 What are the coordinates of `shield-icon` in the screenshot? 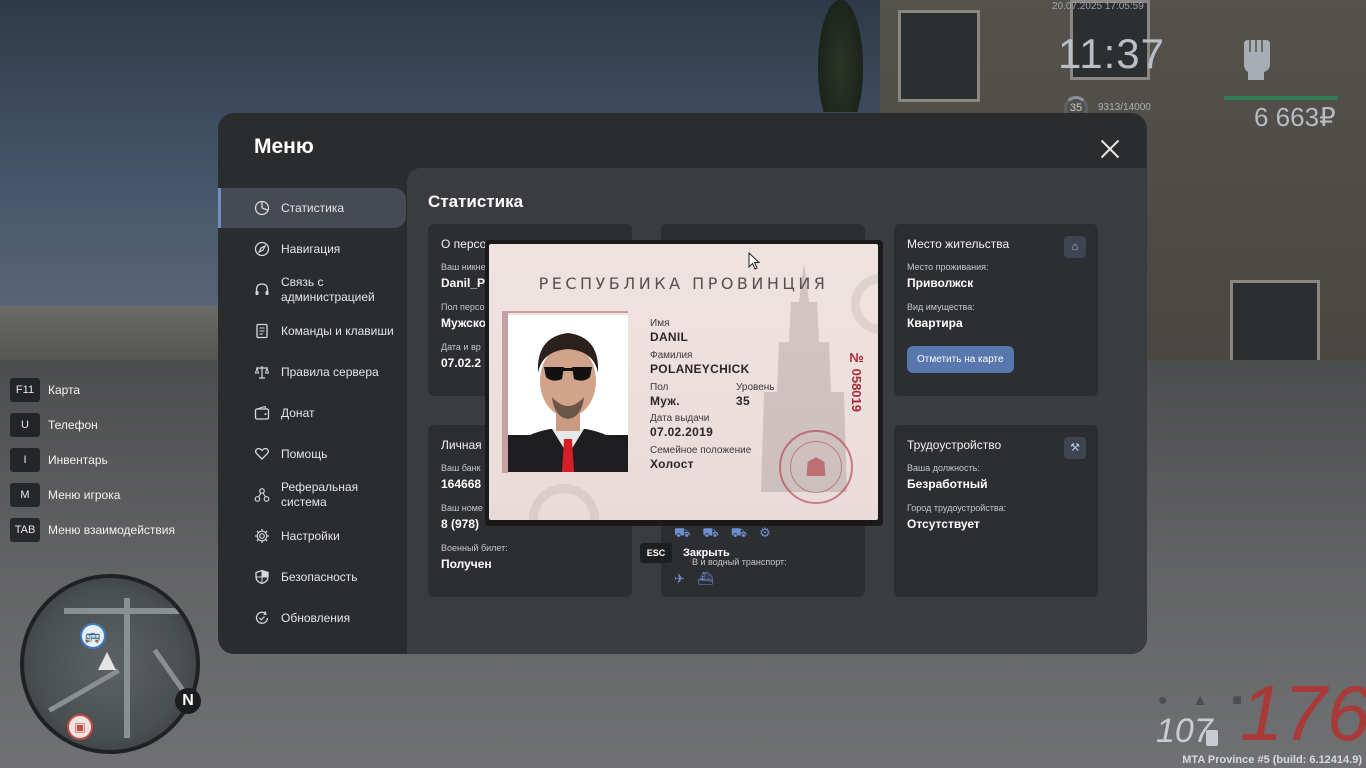 It's located at (262, 577).